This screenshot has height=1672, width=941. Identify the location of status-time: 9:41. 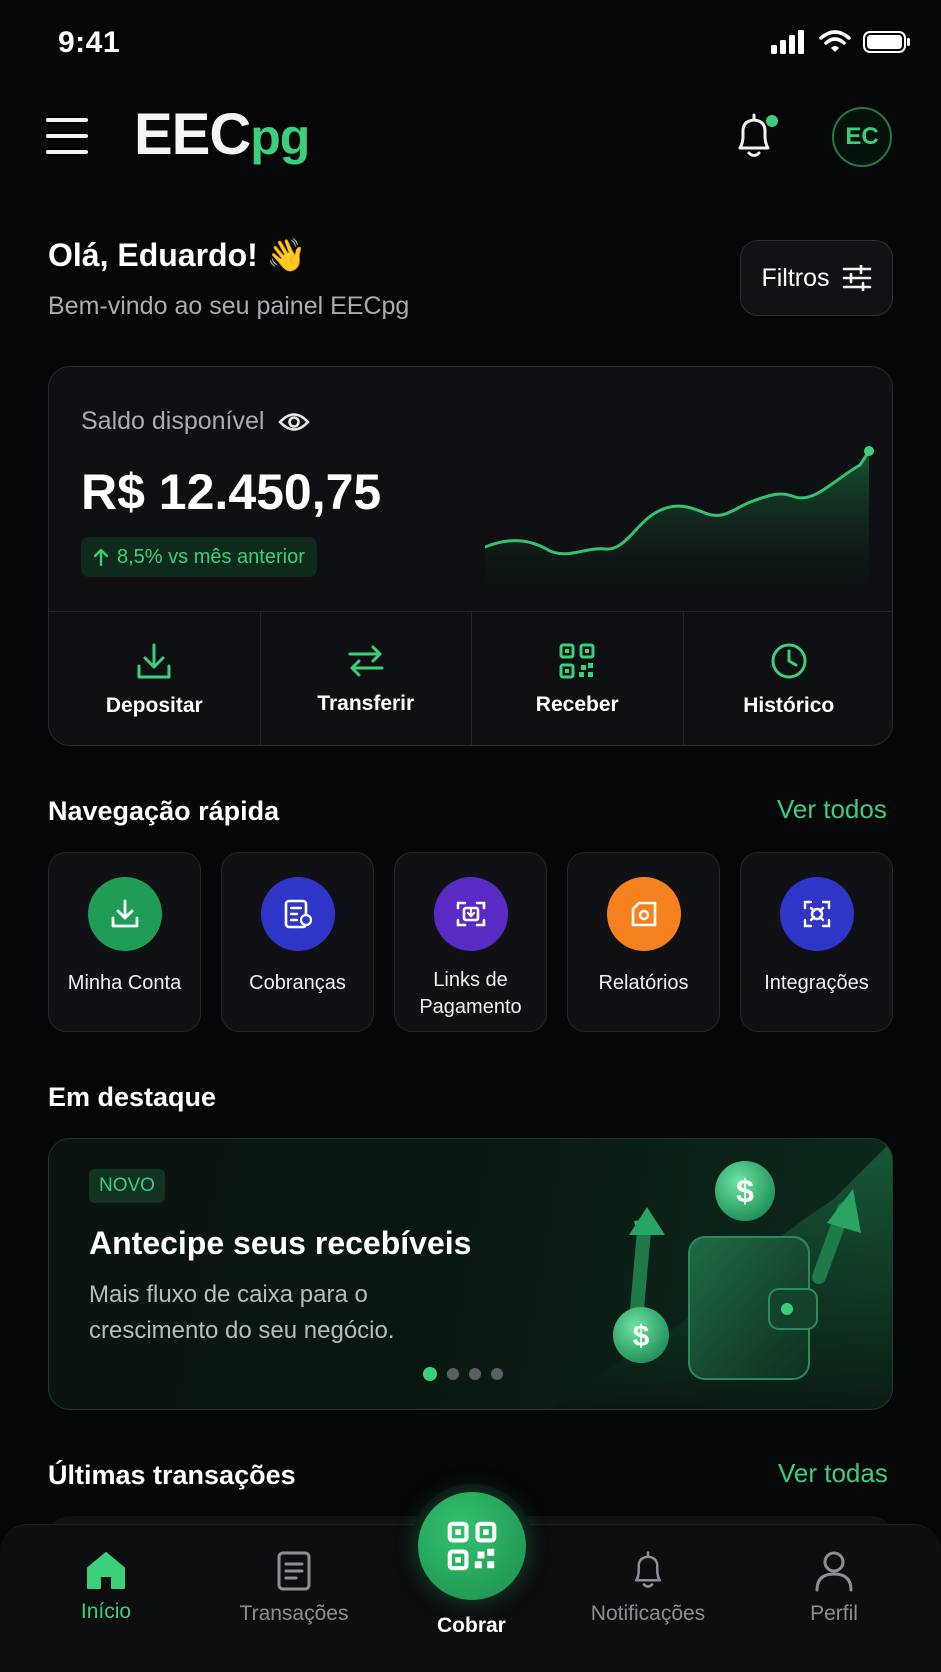
(89, 42).